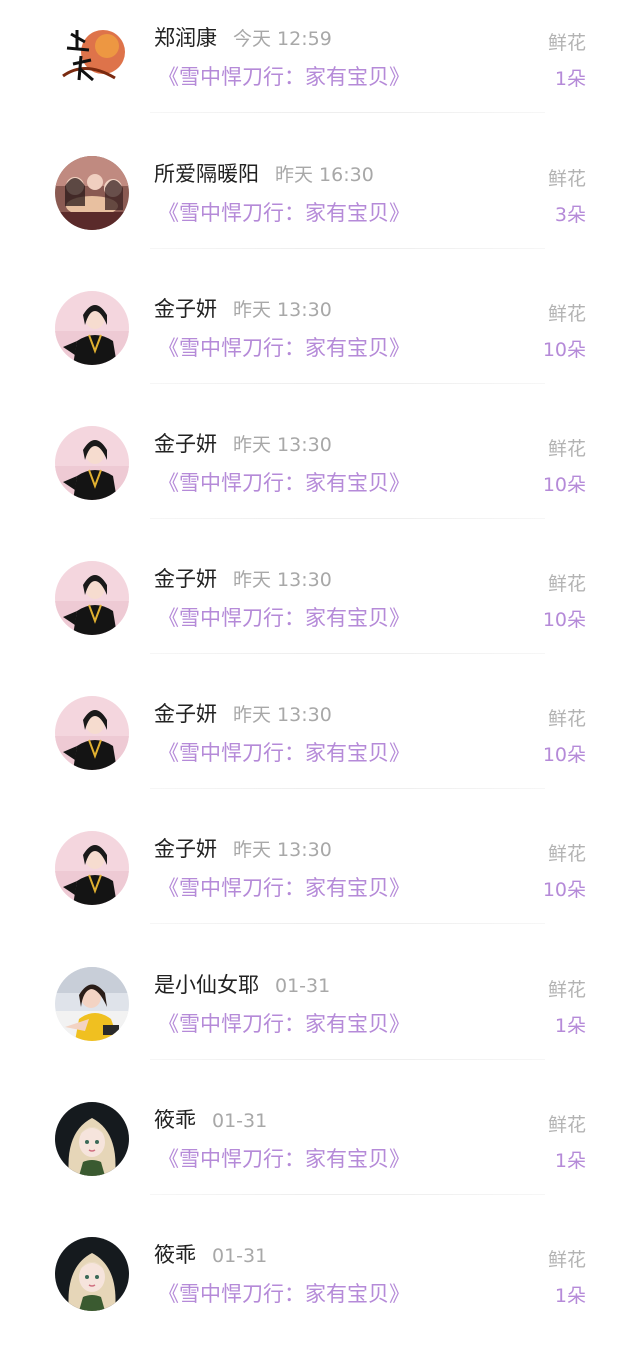 The width and height of the screenshot is (640, 1352). Describe the element at coordinates (242, 985) in the screenshot. I see `user-name: 是小仙女耶 01-31` at that location.